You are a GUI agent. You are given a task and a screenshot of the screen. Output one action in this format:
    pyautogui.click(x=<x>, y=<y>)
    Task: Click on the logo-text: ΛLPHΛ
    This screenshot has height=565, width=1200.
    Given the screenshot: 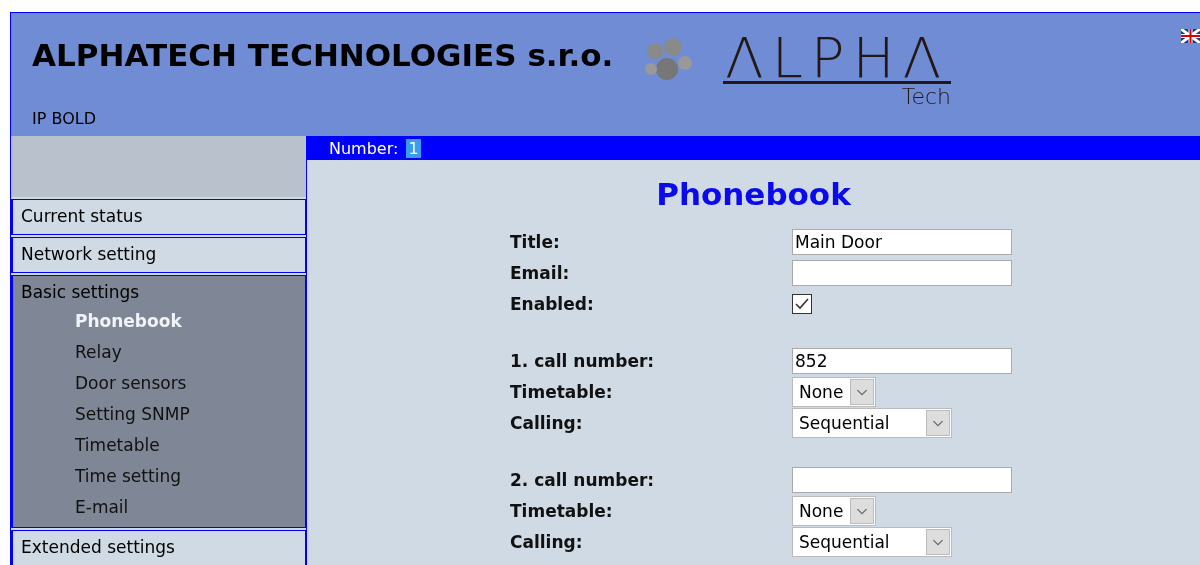 What is the action you would take?
    pyautogui.click(x=837, y=59)
    